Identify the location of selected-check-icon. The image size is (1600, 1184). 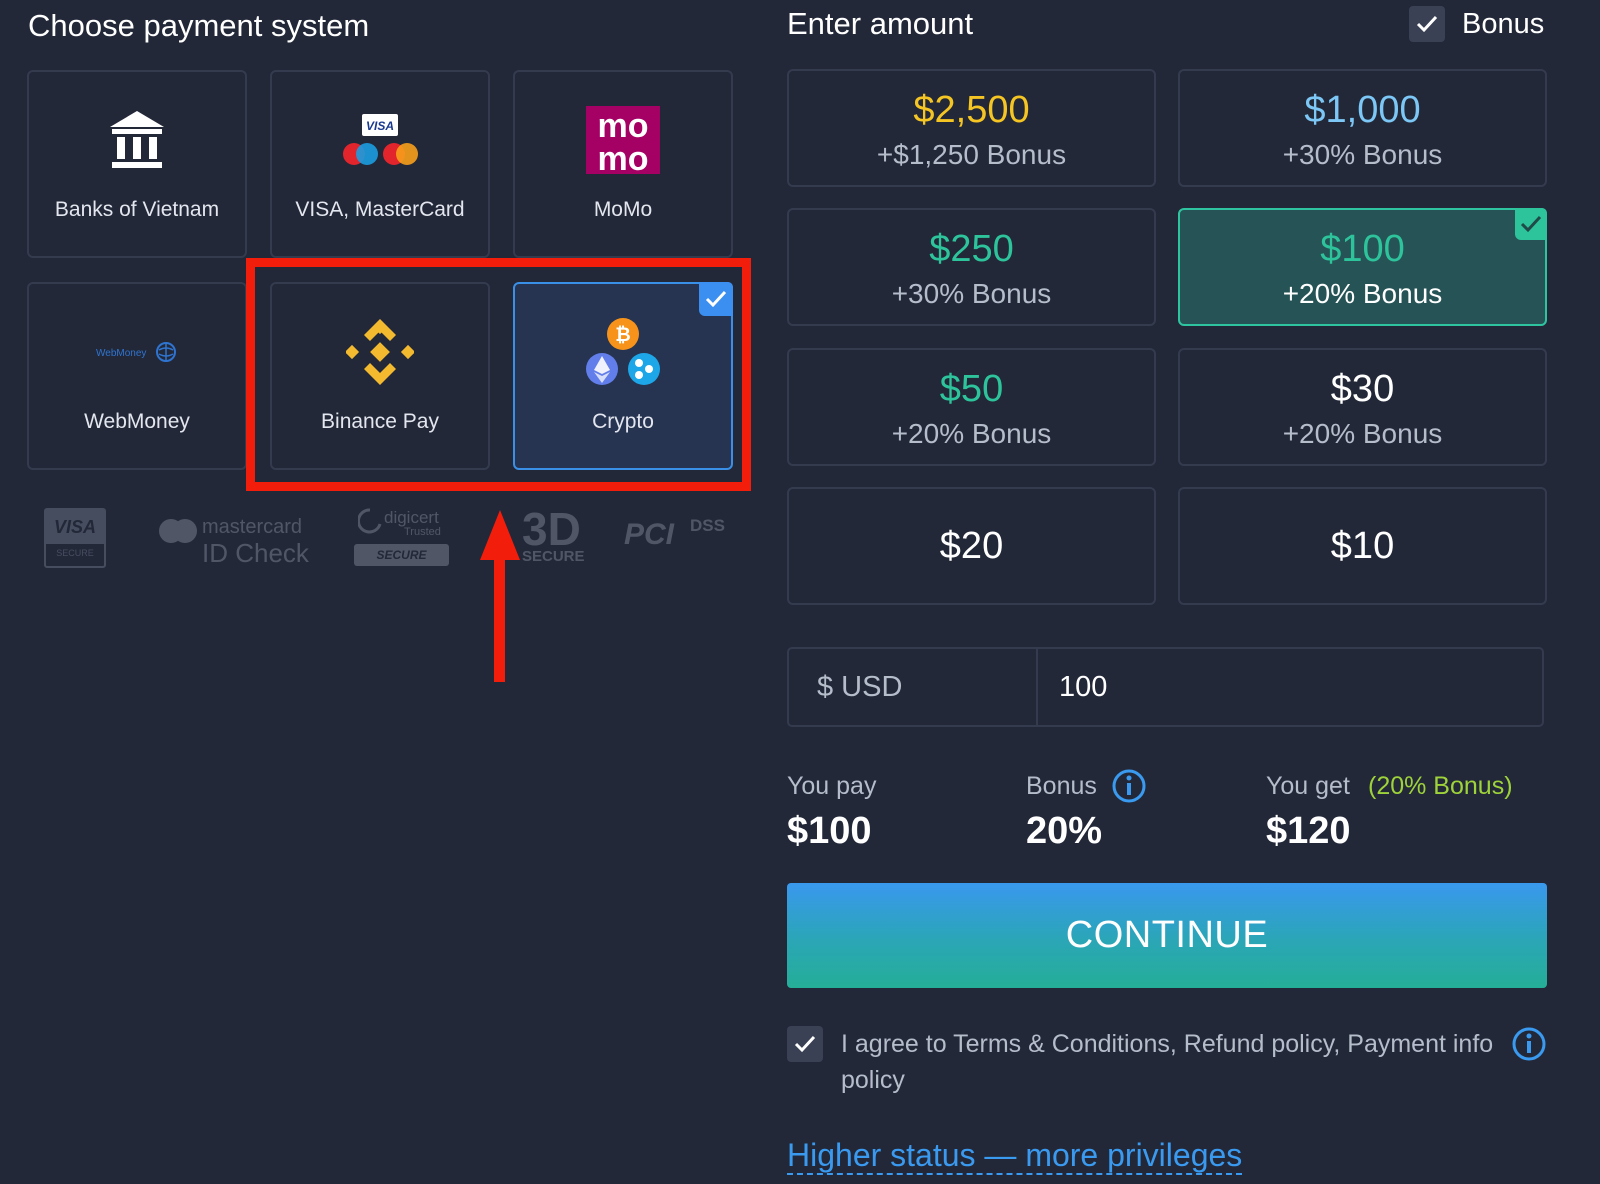
(1531, 224).